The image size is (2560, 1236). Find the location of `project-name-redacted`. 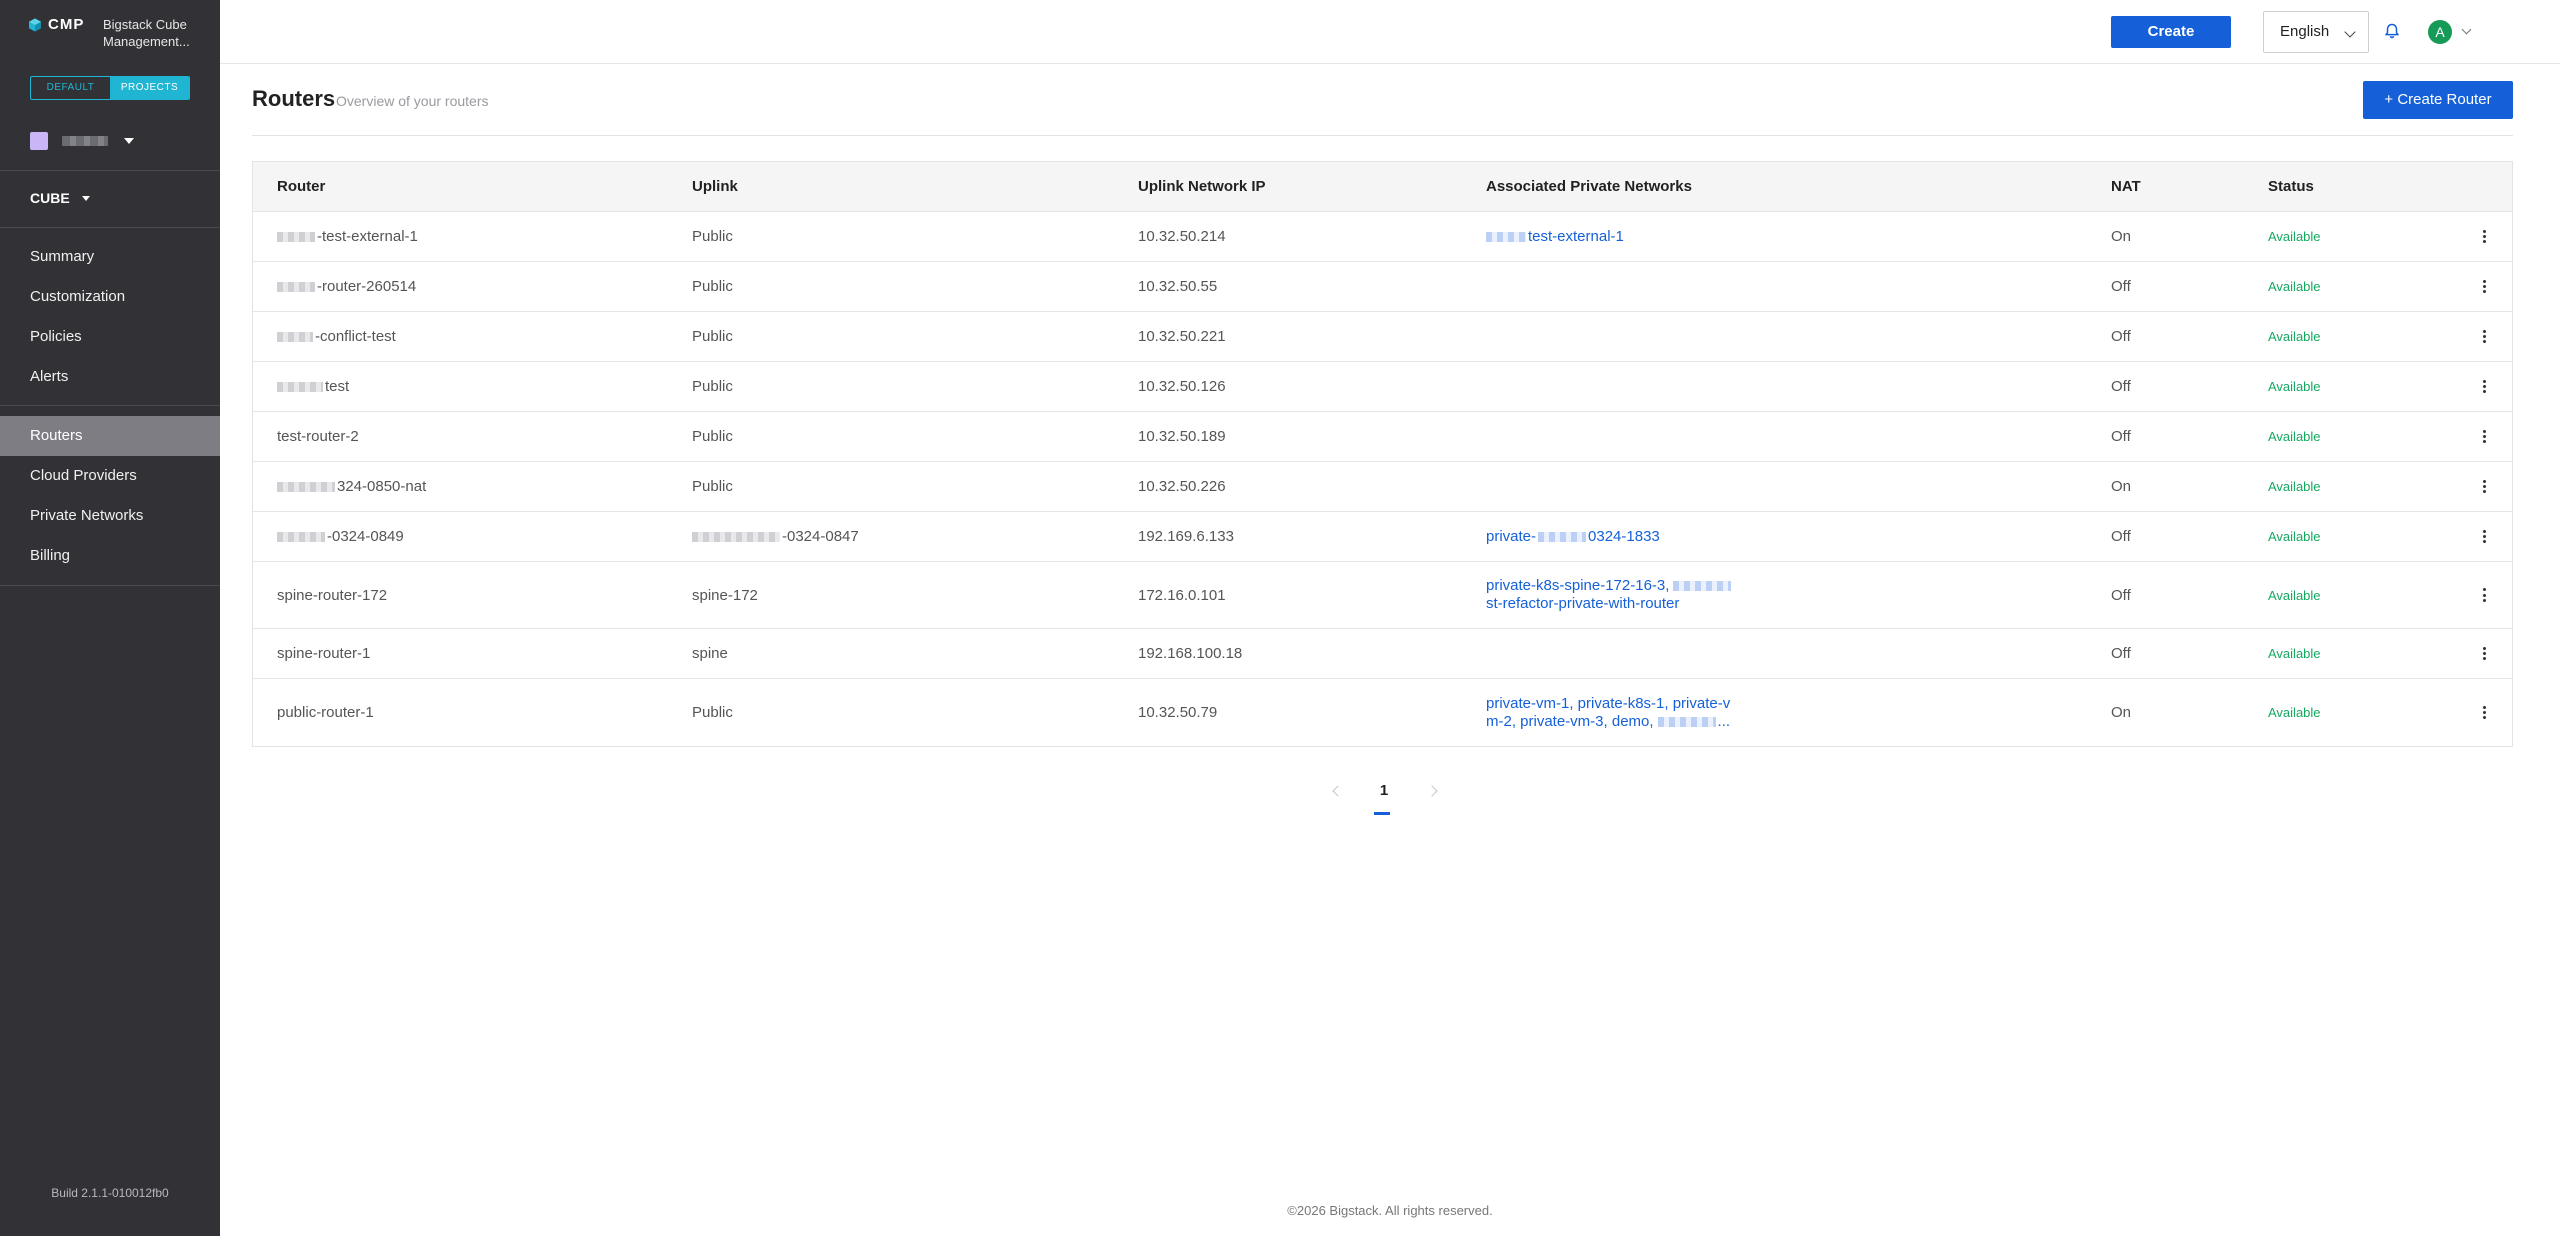

project-name-redacted is located at coordinates (85, 141).